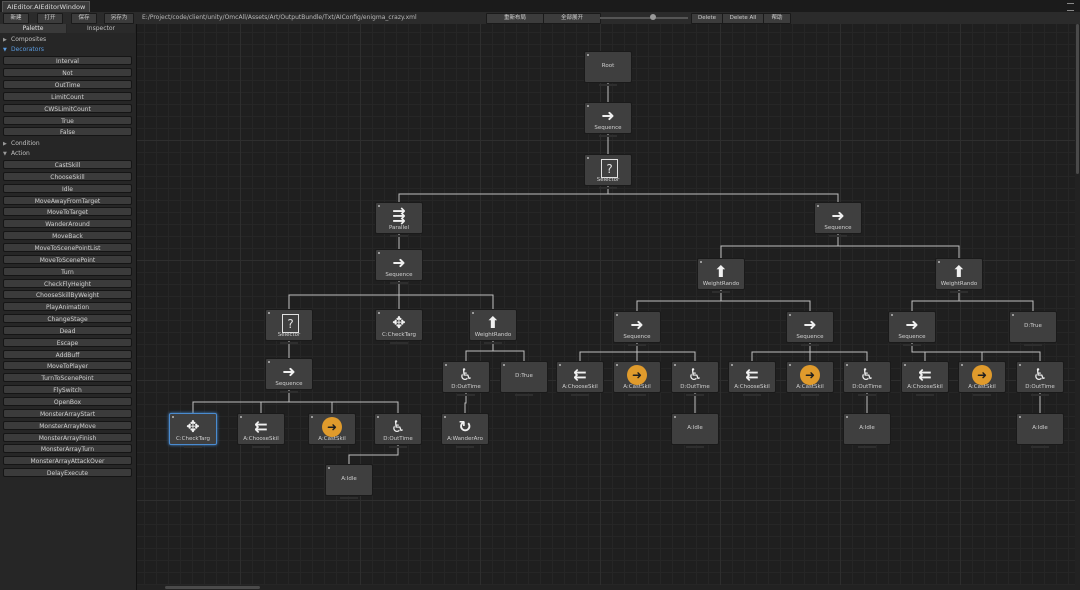 This screenshot has width=1080, height=590. What do you see at coordinates (67, 437) in the screenshot?
I see `palette-item-monsterarrayfinish: MonsterArrayFinish` at bounding box center [67, 437].